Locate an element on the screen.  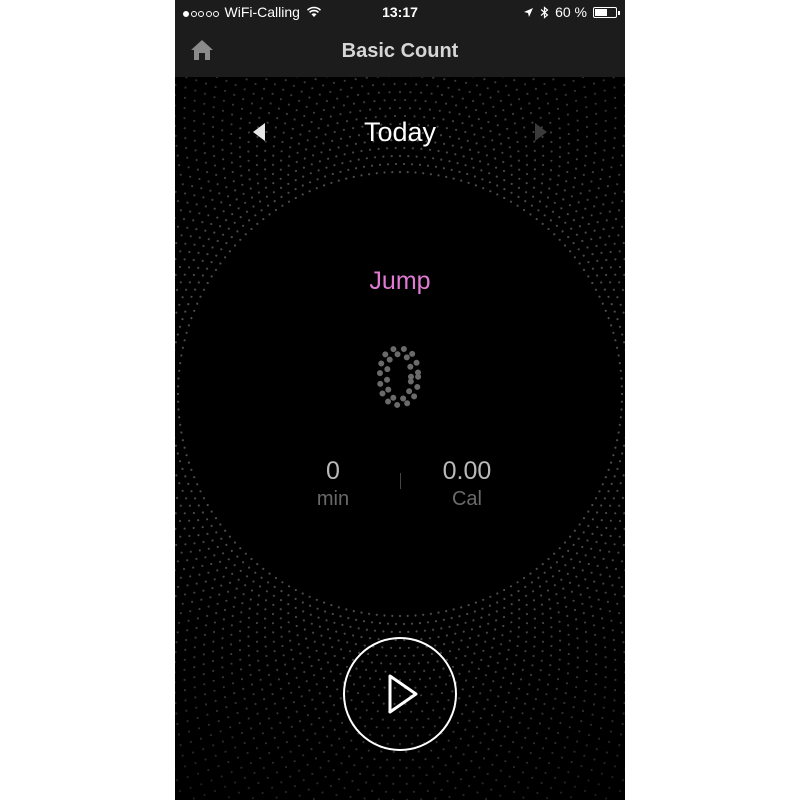
stat-divider is located at coordinates (400, 481).